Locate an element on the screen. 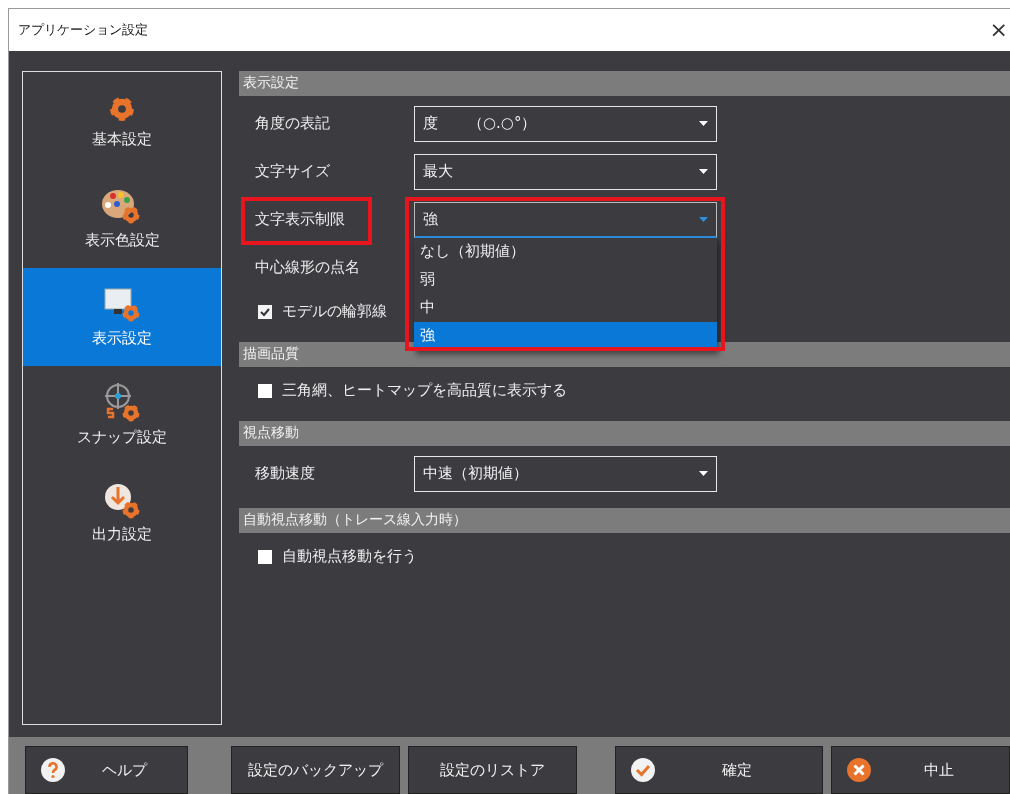  section-header: 視点移動 is located at coordinates (624, 433).